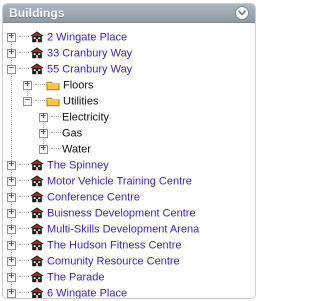 The height and width of the screenshot is (301, 320). I want to click on tree-item-label: 55 Cranbury Way, so click(89, 70).